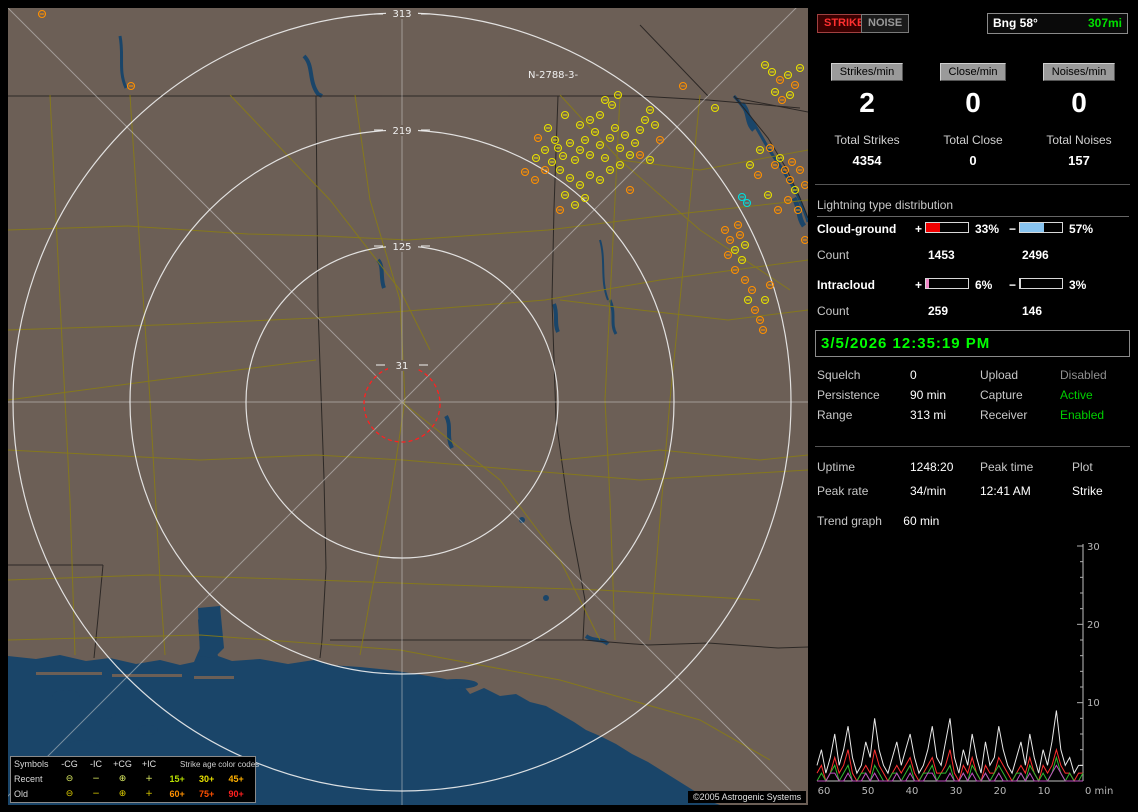  Describe the element at coordinates (122, 794) in the screenshot. I see `pos-cg-old-icon: ⊕` at that location.